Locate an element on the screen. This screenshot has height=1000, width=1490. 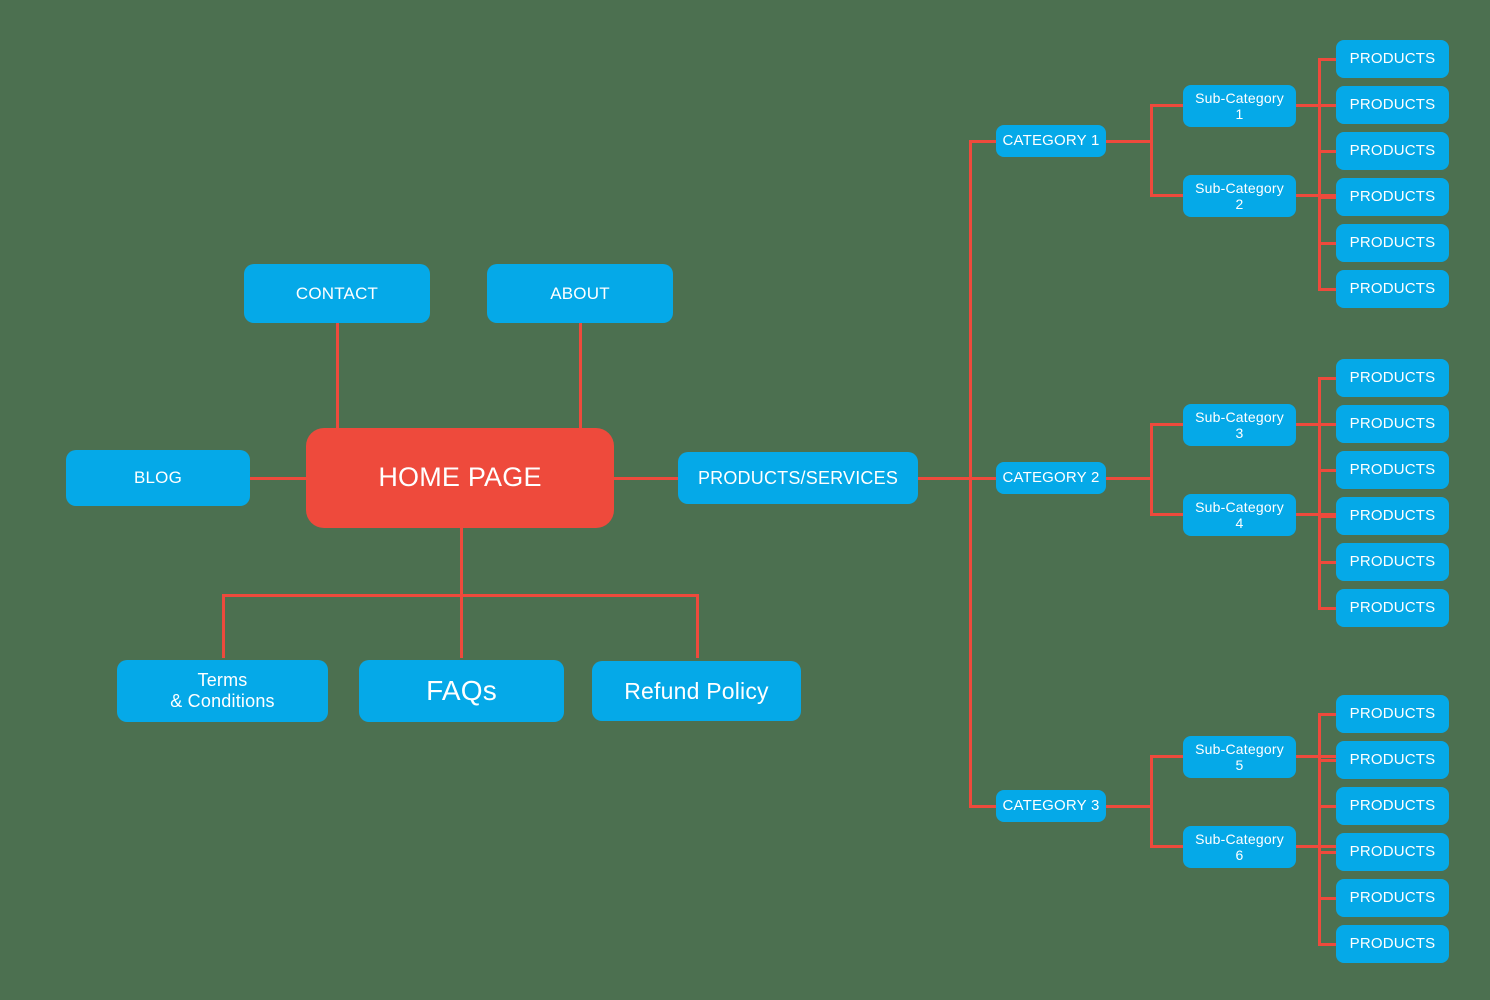
node-terms-conditions: Terms & Conditions is located at coordinates (222, 691).